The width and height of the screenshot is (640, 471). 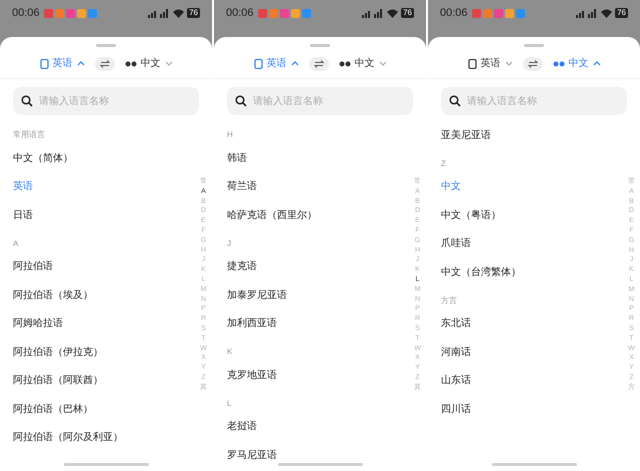 What do you see at coordinates (466, 135) in the screenshot?
I see `language-option: 亚美尼亚语` at bounding box center [466, 135].